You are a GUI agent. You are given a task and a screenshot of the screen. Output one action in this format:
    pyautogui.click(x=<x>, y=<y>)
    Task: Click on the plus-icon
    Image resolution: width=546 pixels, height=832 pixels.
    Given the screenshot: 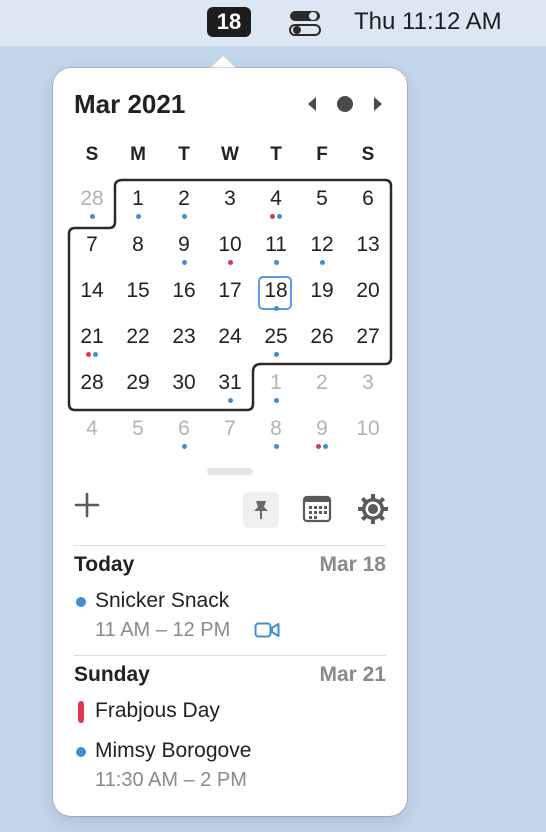 What is the action you would take?
    pyautogui.click(x=87, y=505)
    